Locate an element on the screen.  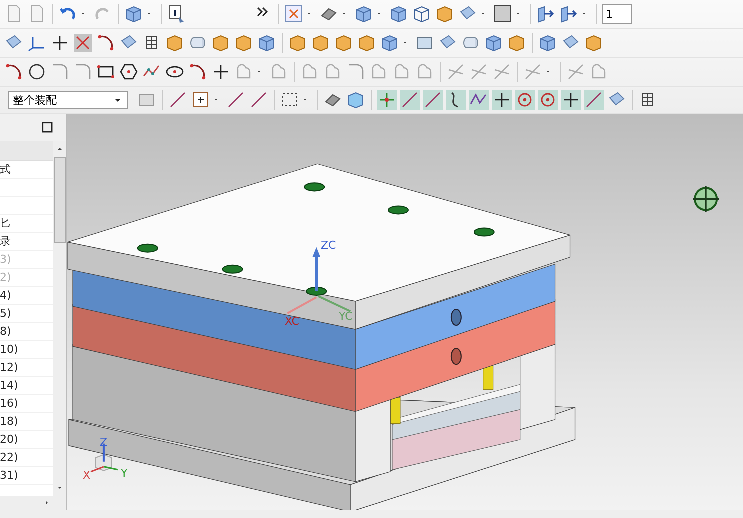
axis-label: YC is located at coordinates (346, 317).